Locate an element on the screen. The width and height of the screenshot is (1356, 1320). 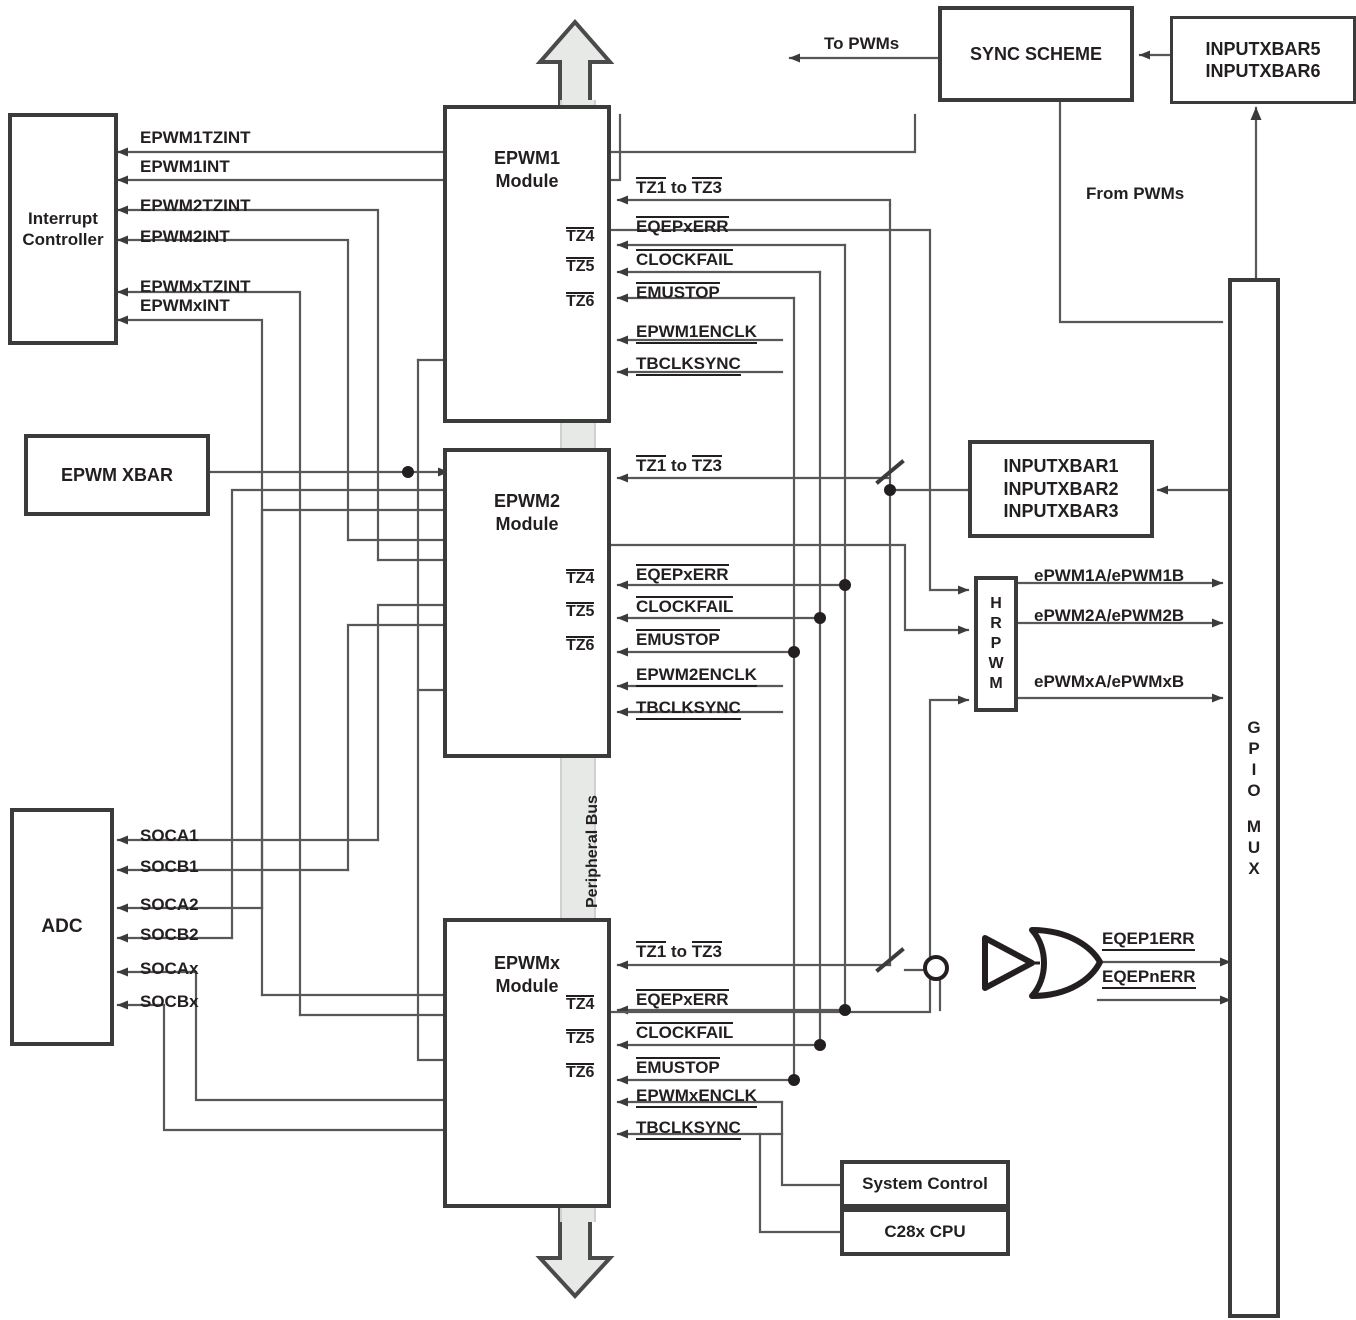
interrupt-signal-label: EPWM1TZINT is located at coordinates (195, 137).